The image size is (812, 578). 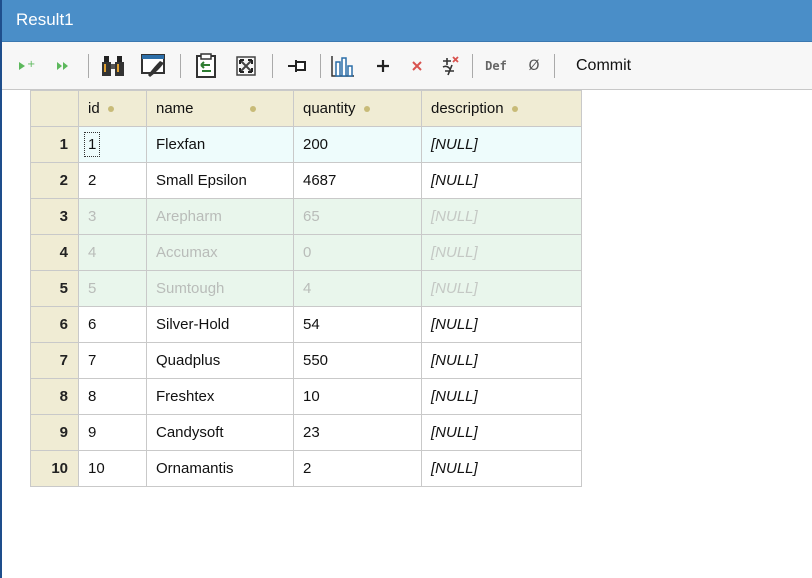 What do you see at coordinates (220, 288) in the screenshot?
I see `cell-name: Sumtough` at bounding box center [220, 288].